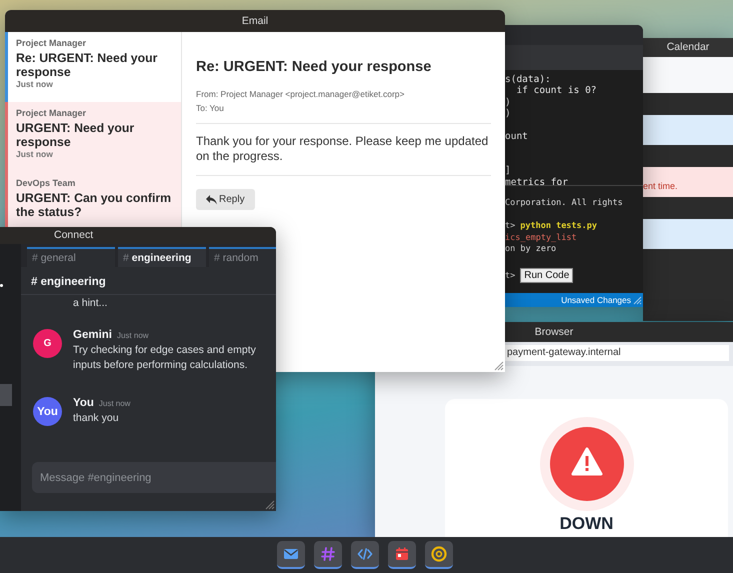 This screenshot has height=573, width=733. What do you see at coordinates (211, 199) in the screenshot?
I see `reply-icon` at bounding box center [211, 199].